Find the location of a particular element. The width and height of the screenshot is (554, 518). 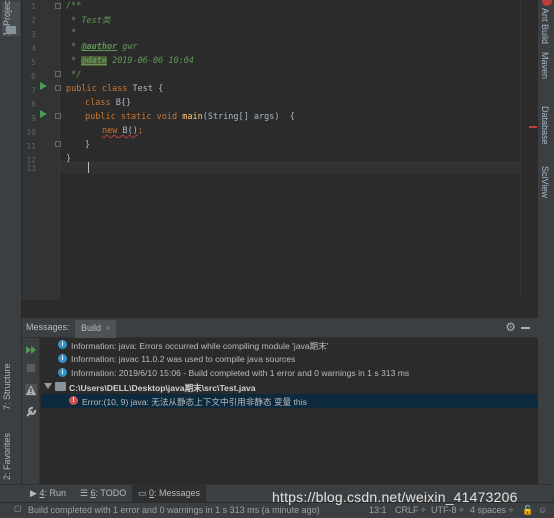

messages-tab-label: : Messages is located at coordinates (177, 493).